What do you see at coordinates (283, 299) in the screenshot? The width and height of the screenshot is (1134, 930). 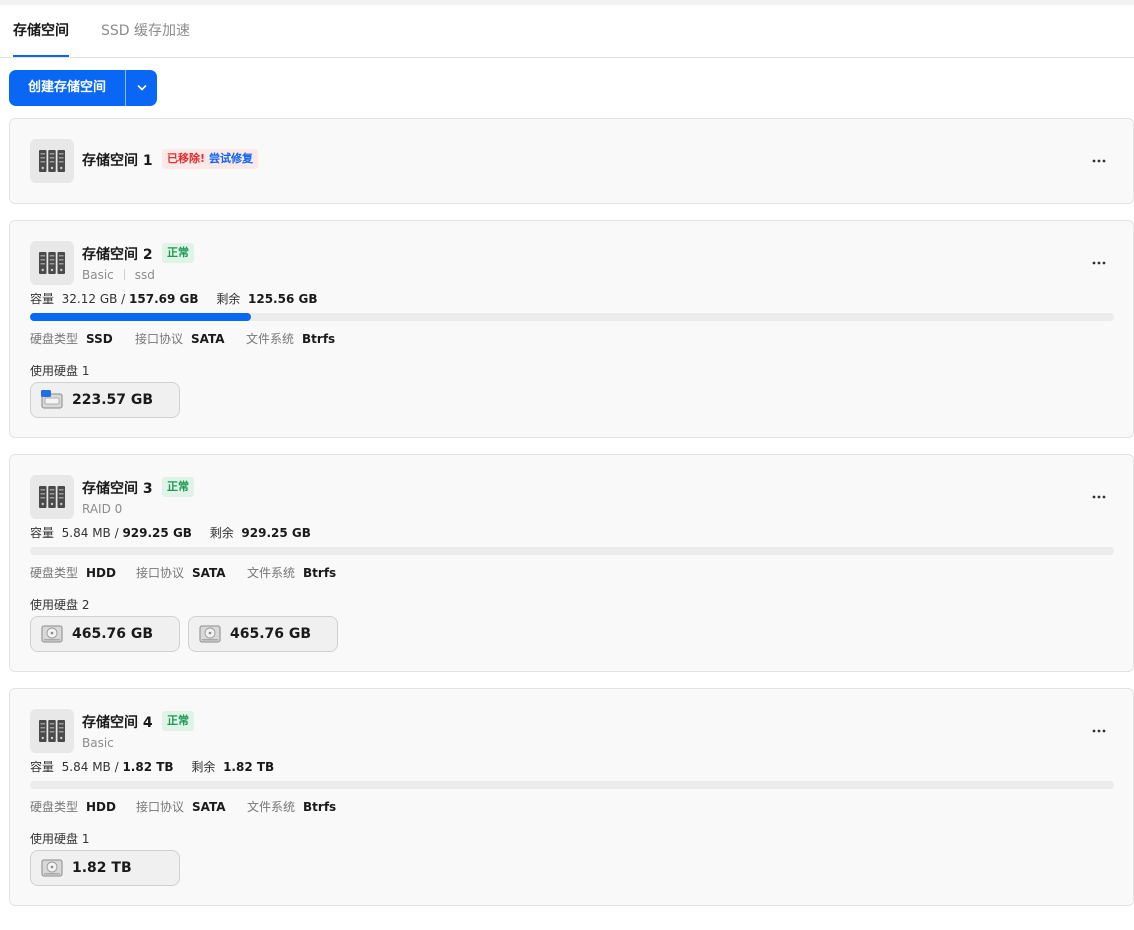 I see `capacity-free: 125.56 GB` at bounding box center [283, 299].